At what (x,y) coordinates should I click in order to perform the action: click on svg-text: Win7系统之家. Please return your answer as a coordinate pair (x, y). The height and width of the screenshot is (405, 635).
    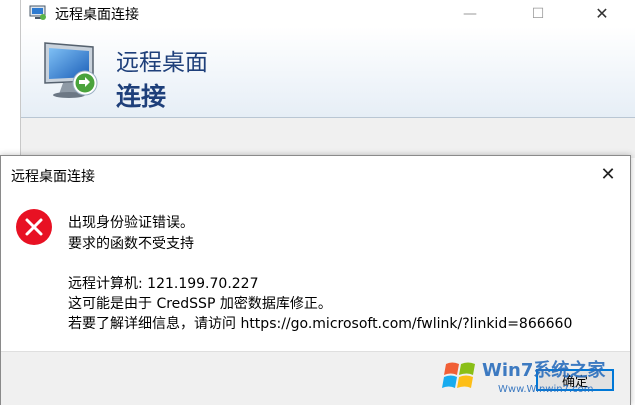
    Looking at the image, I should click on (544, 370).